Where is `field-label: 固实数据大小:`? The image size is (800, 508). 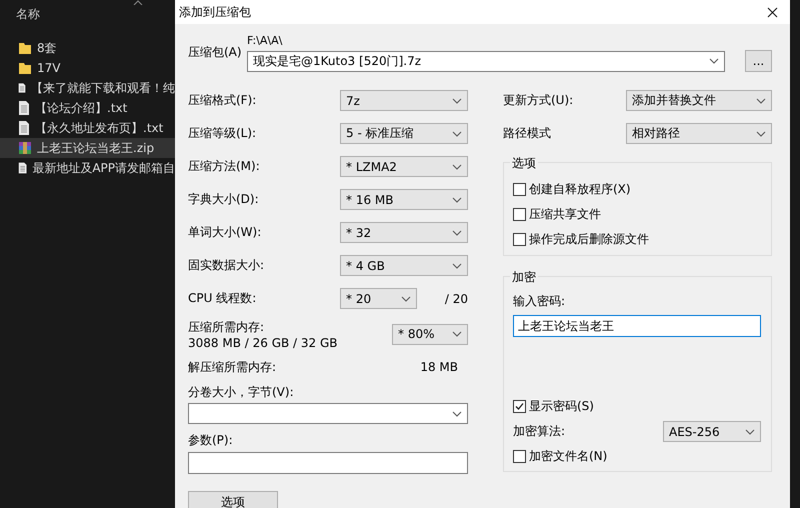 field-label: 固实数据大小: is located at coordinates (226, 265).